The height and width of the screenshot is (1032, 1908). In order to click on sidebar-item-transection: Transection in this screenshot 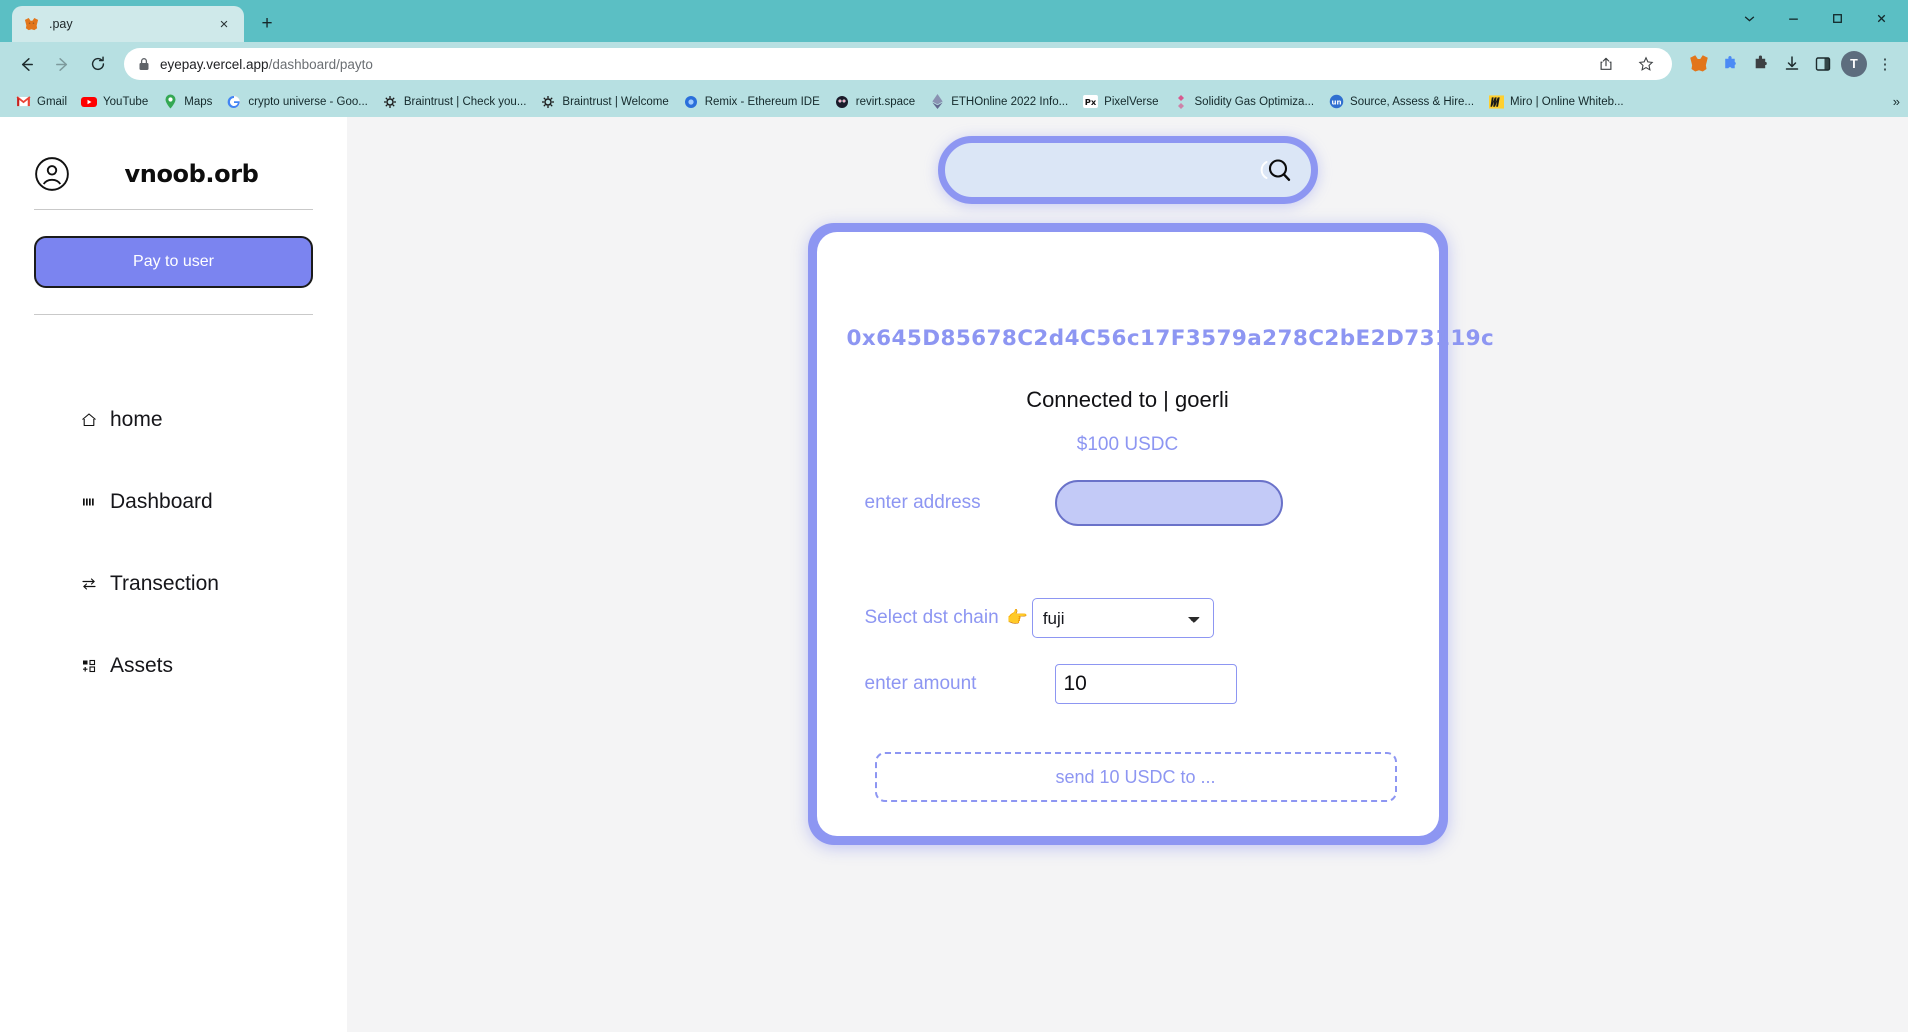, I will do `click(173, 584)`.